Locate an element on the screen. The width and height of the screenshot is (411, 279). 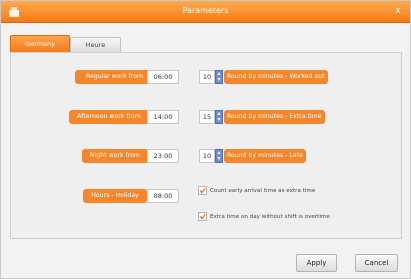
hours-holiday-time-input: 08:00 is located at coordinates (163, 196).